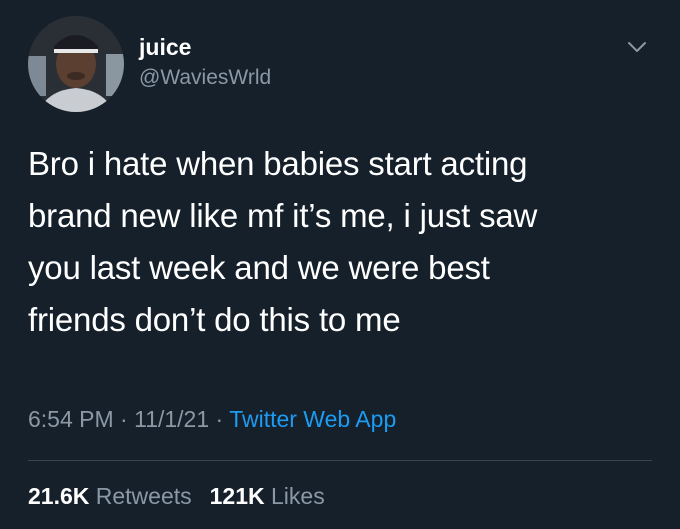 The image size is (680, 529). I want to click on divider, so click(340, 460).